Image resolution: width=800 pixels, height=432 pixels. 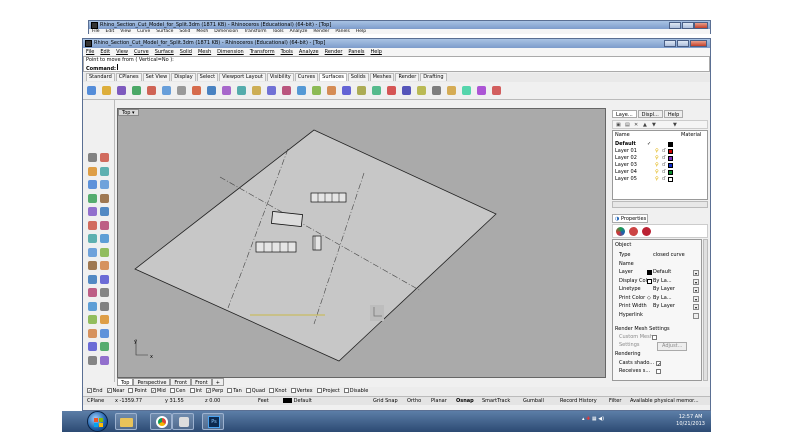 What do you see at coordinates (391, 90) in the screenshot?
I see `toolbar-tool-21-icon` at bounding box center [391, 90].